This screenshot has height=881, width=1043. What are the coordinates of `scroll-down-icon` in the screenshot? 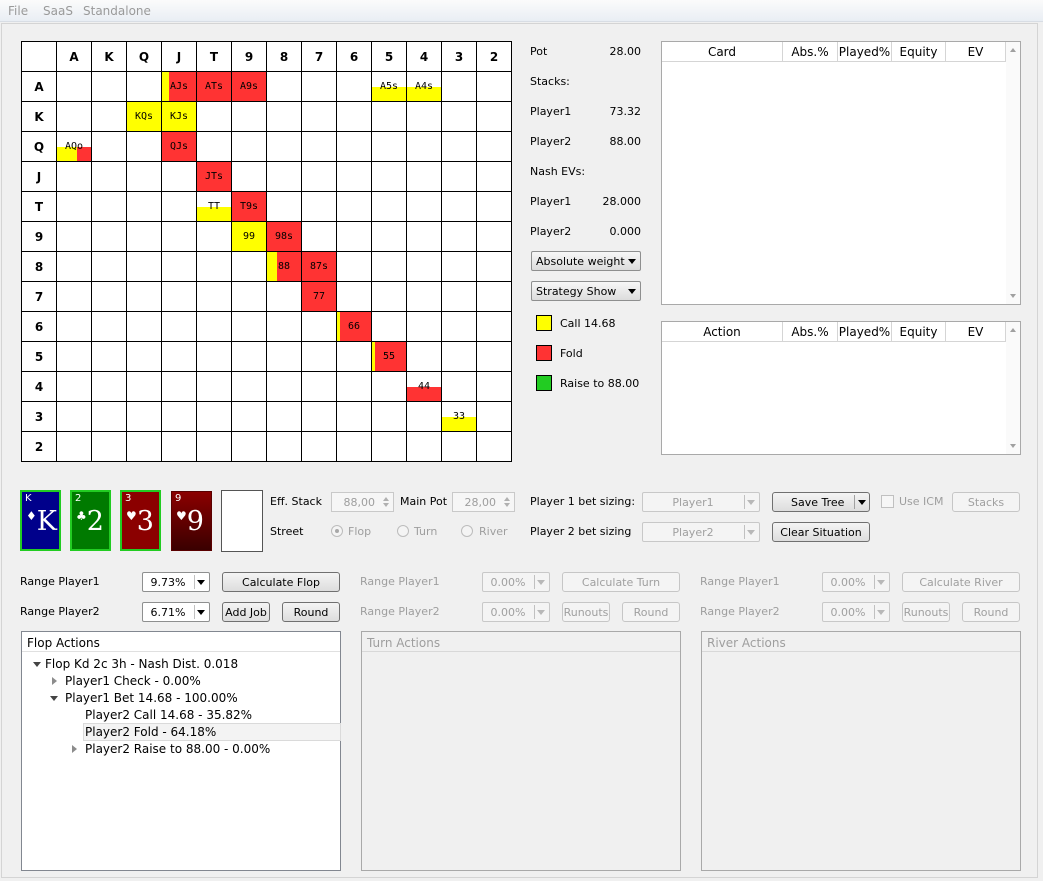 It's located at (1013, 296).